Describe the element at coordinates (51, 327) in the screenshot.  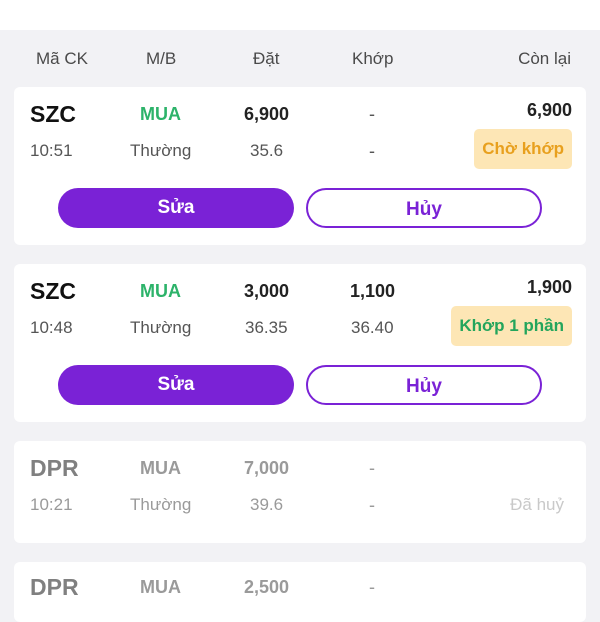
I see `order-time: 10:48` at that location.